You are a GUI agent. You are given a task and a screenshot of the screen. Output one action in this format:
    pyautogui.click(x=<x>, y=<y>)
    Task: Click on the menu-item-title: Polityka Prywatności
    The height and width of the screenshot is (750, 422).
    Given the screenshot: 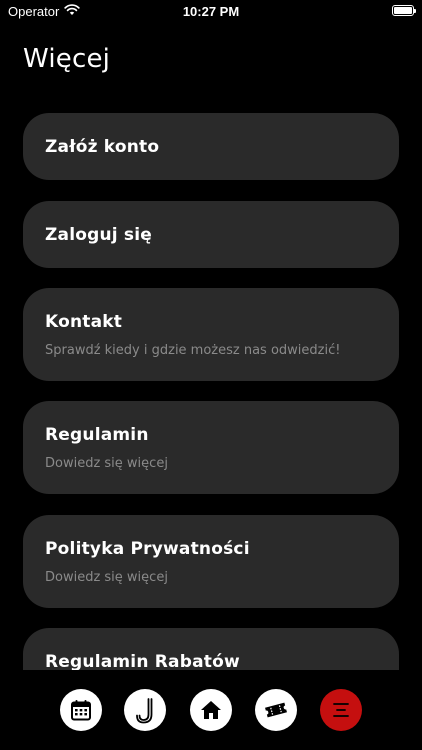 What is the action you would take?
    pyautogui.click(x=147, y=549)
    